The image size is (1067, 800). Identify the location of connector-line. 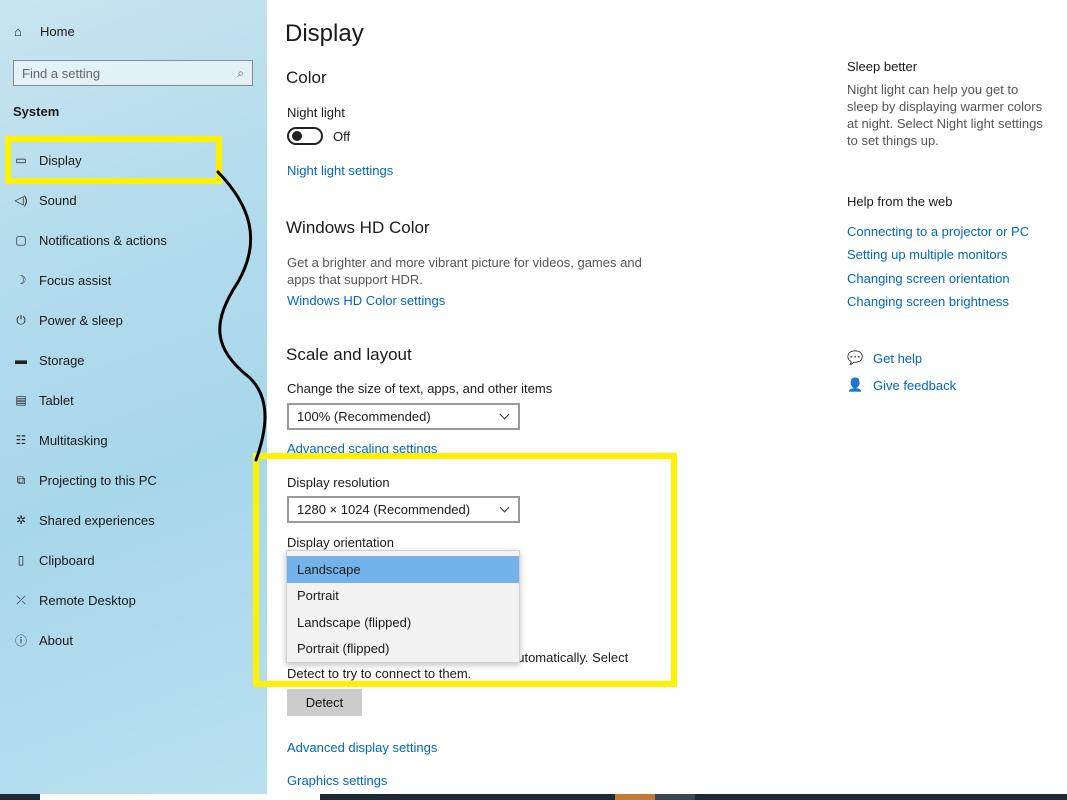
(241, 316).